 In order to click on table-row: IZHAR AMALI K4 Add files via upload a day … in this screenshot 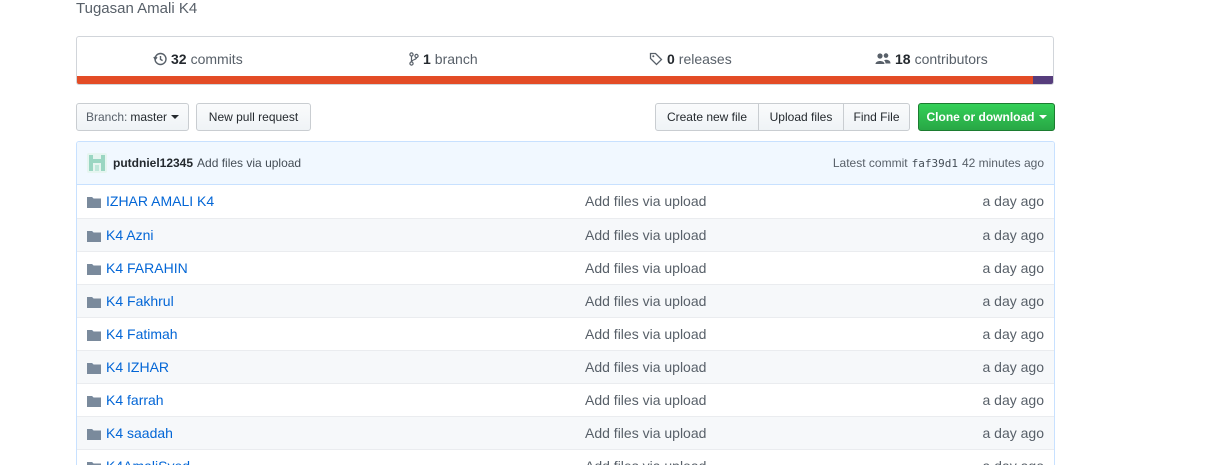, I will do `click(565, 201)`.